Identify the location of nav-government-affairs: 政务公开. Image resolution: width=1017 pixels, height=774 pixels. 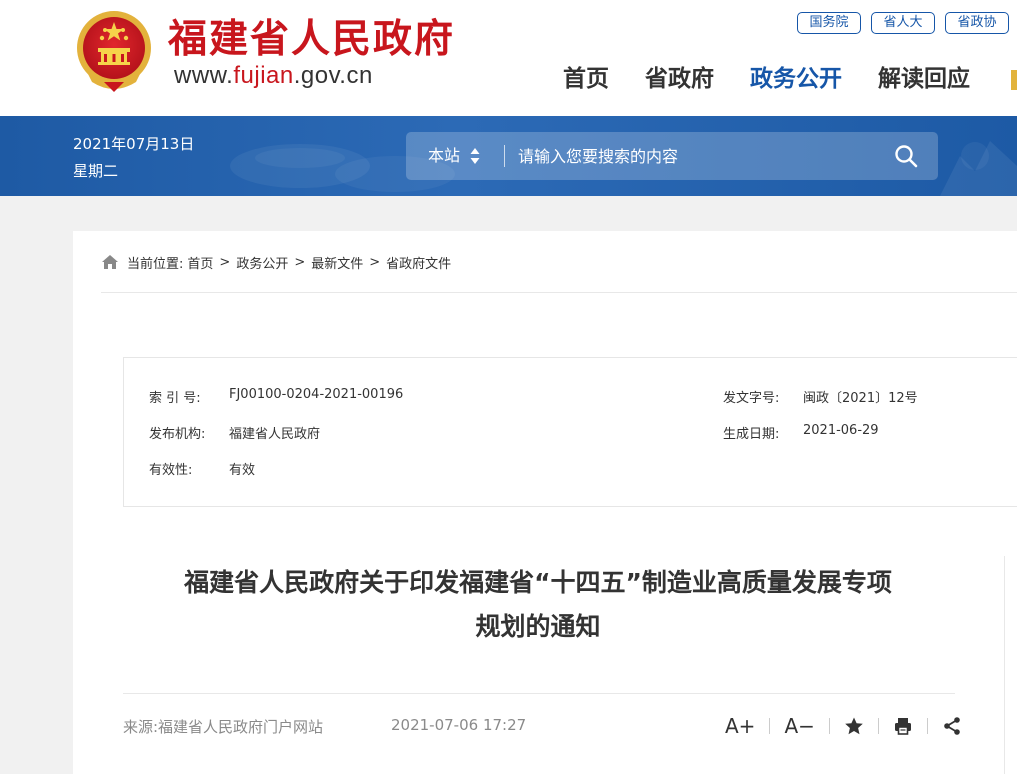
(796, 79).